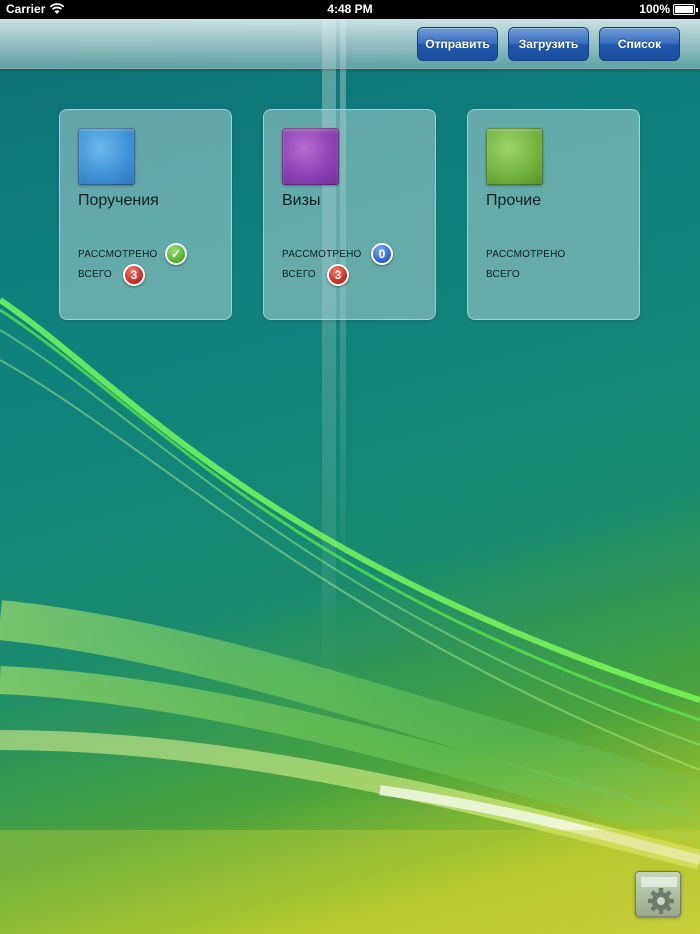 The image size is (700, 934). Describe the element at coordinates (548, 44) in the screenshot. I see `load-button: Загрузить` at that location.